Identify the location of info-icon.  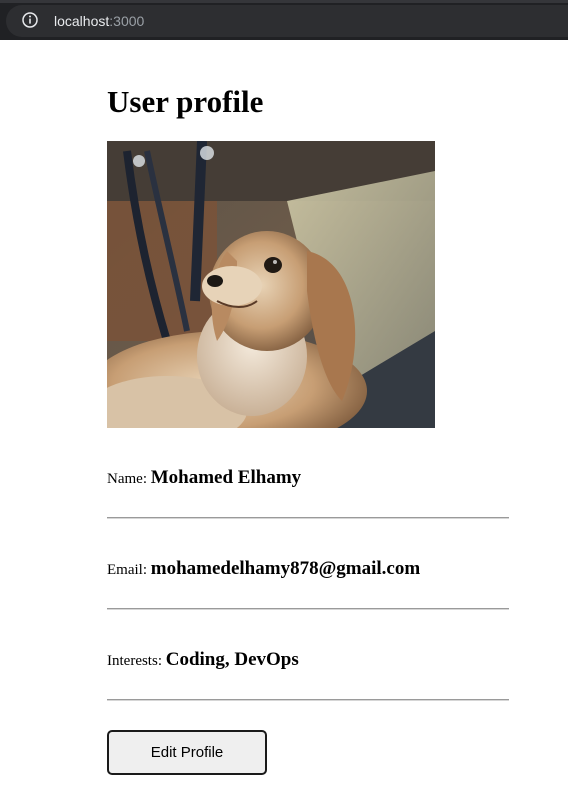
(30, 20).